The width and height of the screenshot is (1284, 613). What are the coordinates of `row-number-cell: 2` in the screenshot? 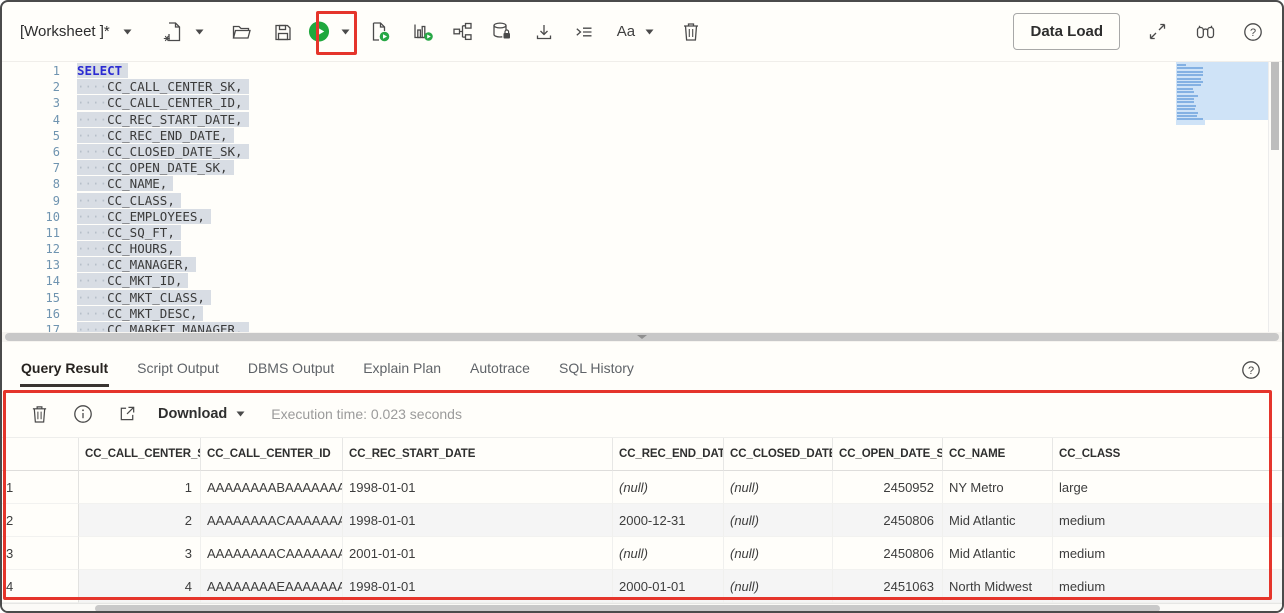 It's located at (40, 520).